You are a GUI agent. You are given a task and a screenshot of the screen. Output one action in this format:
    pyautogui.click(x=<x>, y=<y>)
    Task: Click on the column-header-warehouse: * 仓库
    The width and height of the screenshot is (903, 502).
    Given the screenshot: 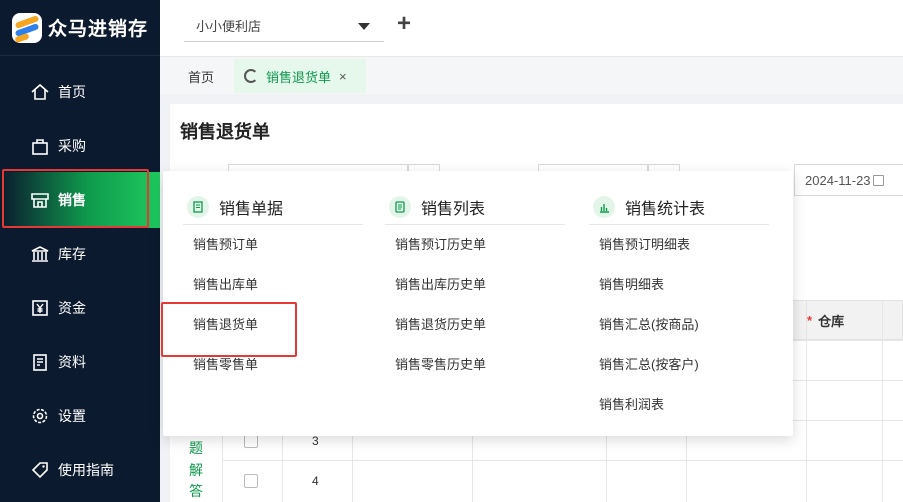 What is the action you would take?
    pyautogui.click(x=844, y=320)
    